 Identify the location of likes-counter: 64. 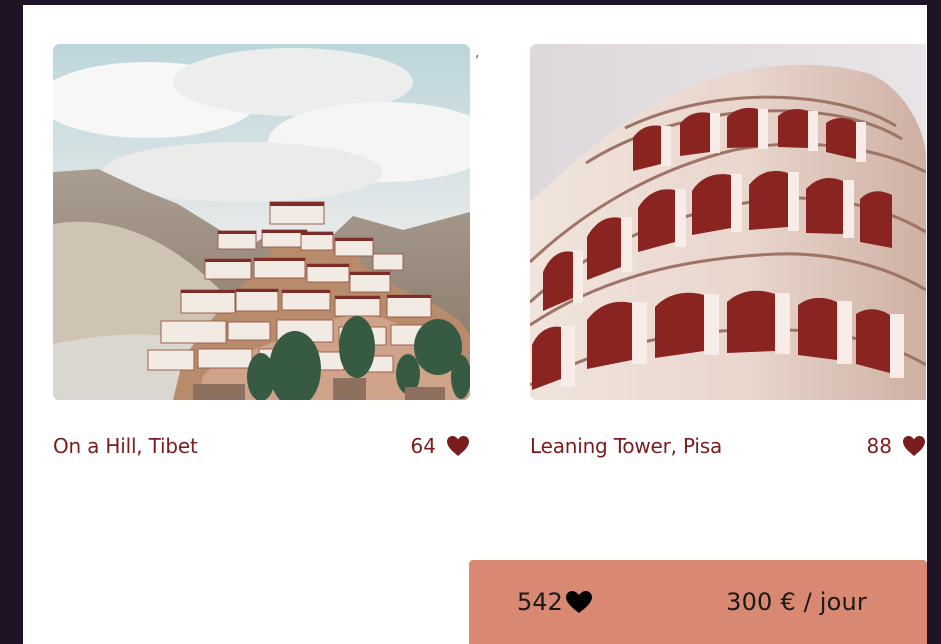
(440, 446).